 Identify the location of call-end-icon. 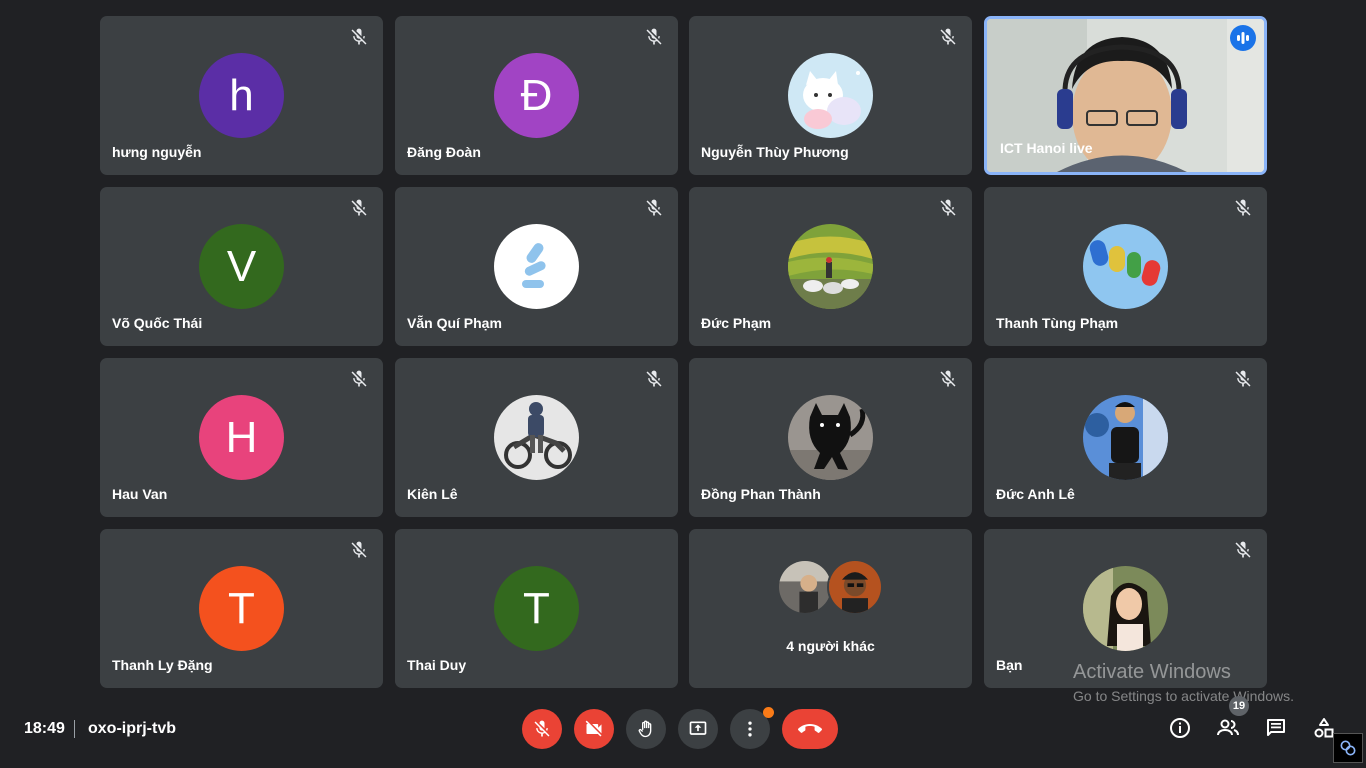
(810, 728).